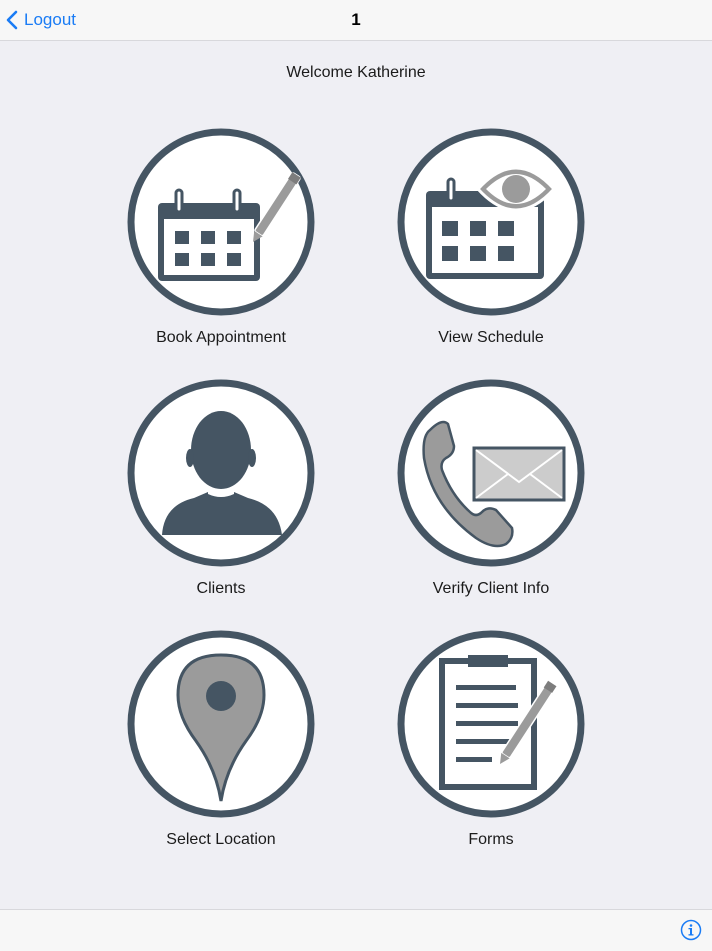 This screenshot has width=712, height=951. I want to click on verify-client-info-label: Verify Client Info, so click(491, 588).